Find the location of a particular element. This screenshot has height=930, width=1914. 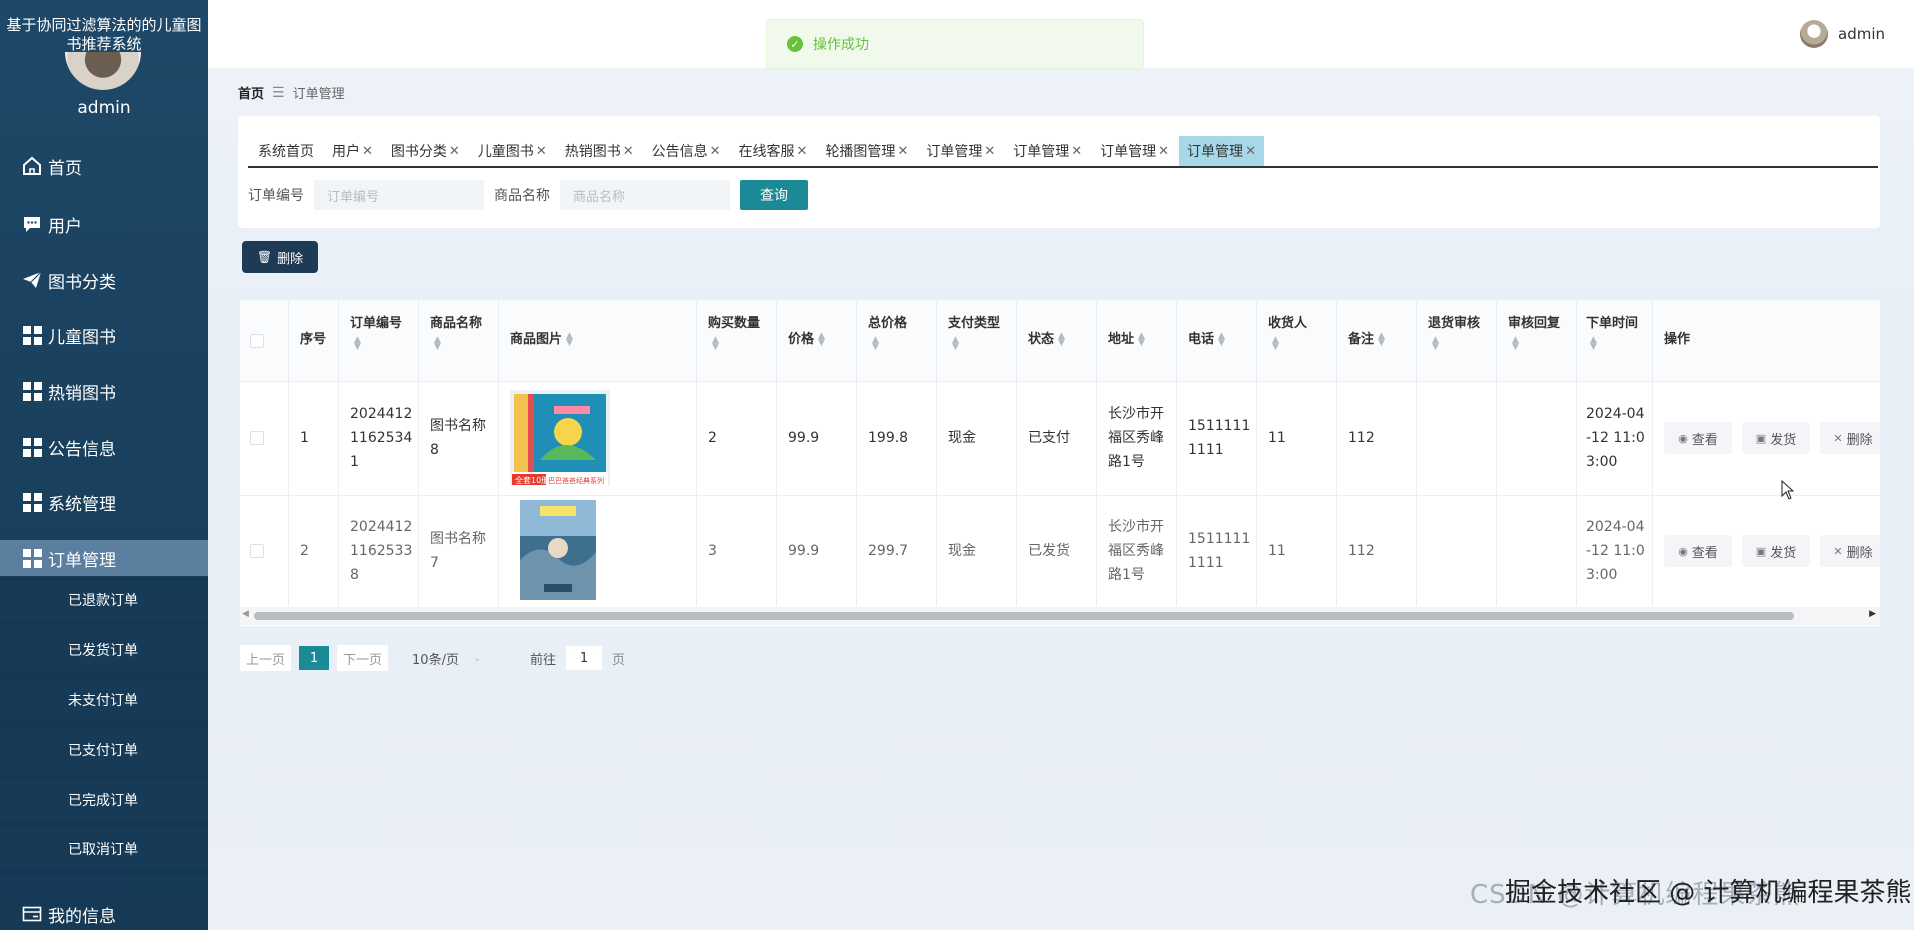

tab-carousel: 轮播图管理 ✕ is located at coordinates (866, 151).